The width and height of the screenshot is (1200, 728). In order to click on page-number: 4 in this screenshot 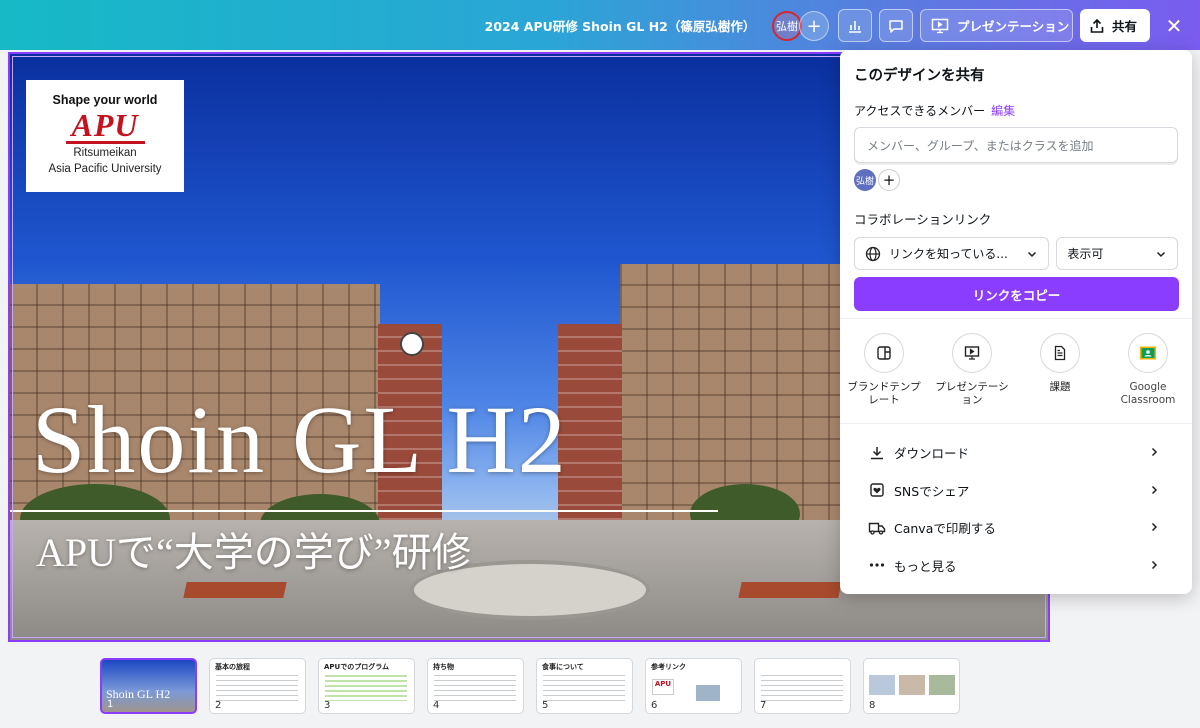, I will do `click(436, 705)`.